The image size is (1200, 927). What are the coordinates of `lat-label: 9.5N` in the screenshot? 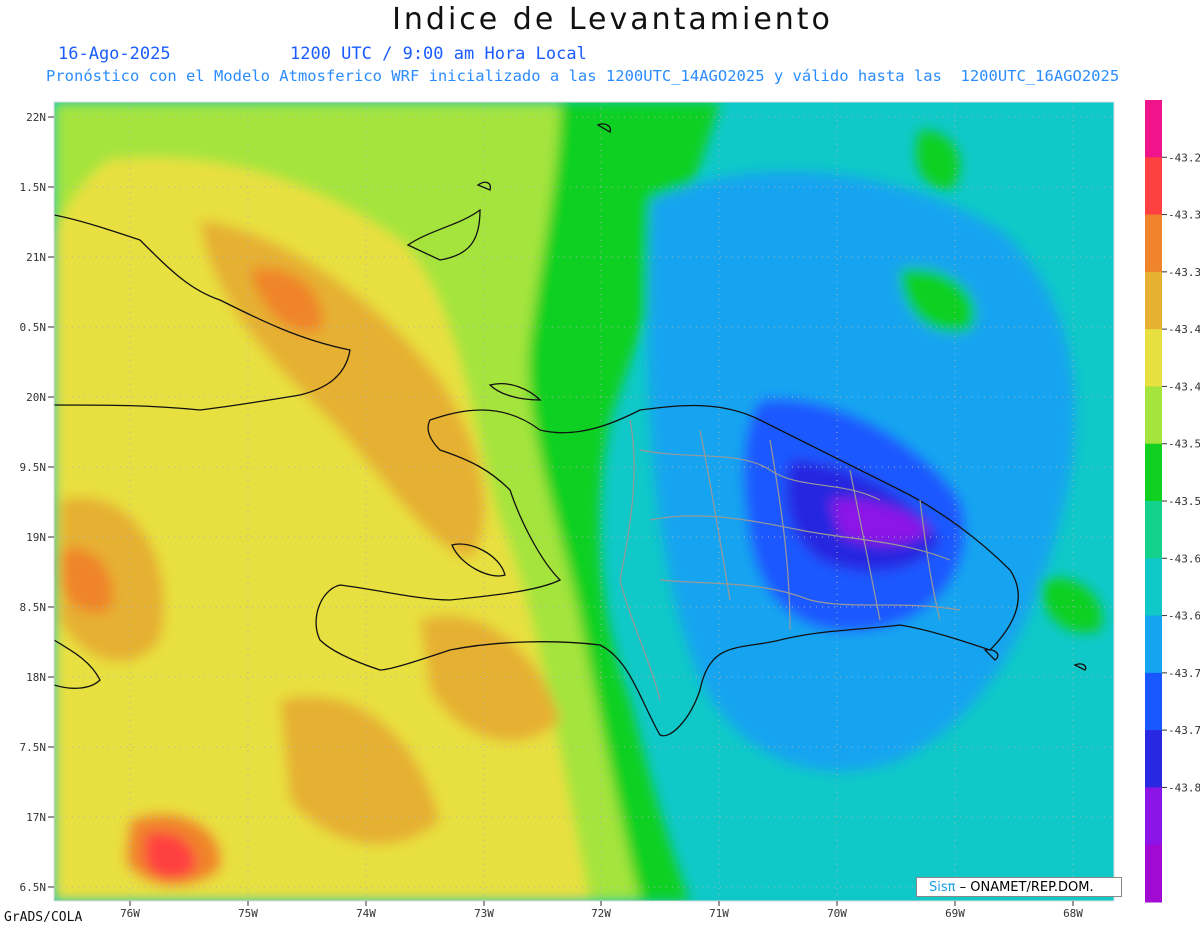 It's located at (33, 467).